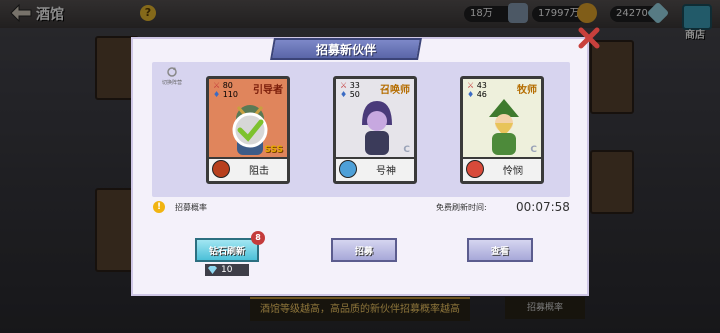 This screenshot has height=333, width=720. I want to click on card-attack: 80, so click(227, 85).